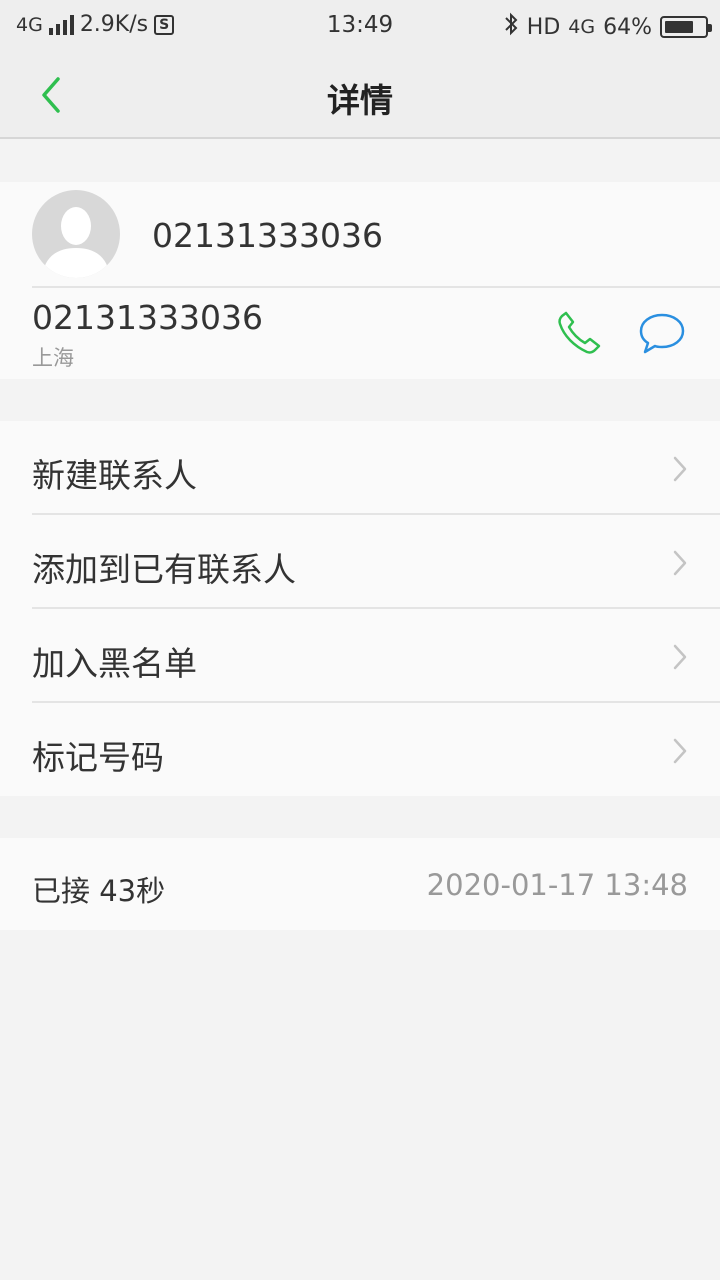 Image resolution: width=720 pixels, height=1280 pixels. I want to click on divider, so click(376, 287).